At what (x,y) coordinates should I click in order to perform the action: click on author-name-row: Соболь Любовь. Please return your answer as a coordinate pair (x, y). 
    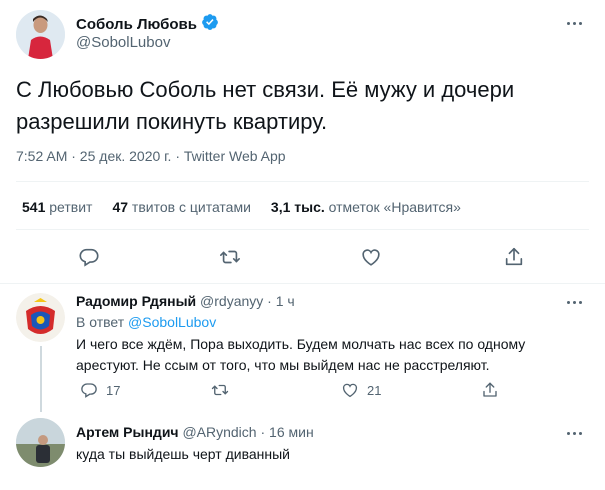
    Looking at the image, I should click on (147, 24).